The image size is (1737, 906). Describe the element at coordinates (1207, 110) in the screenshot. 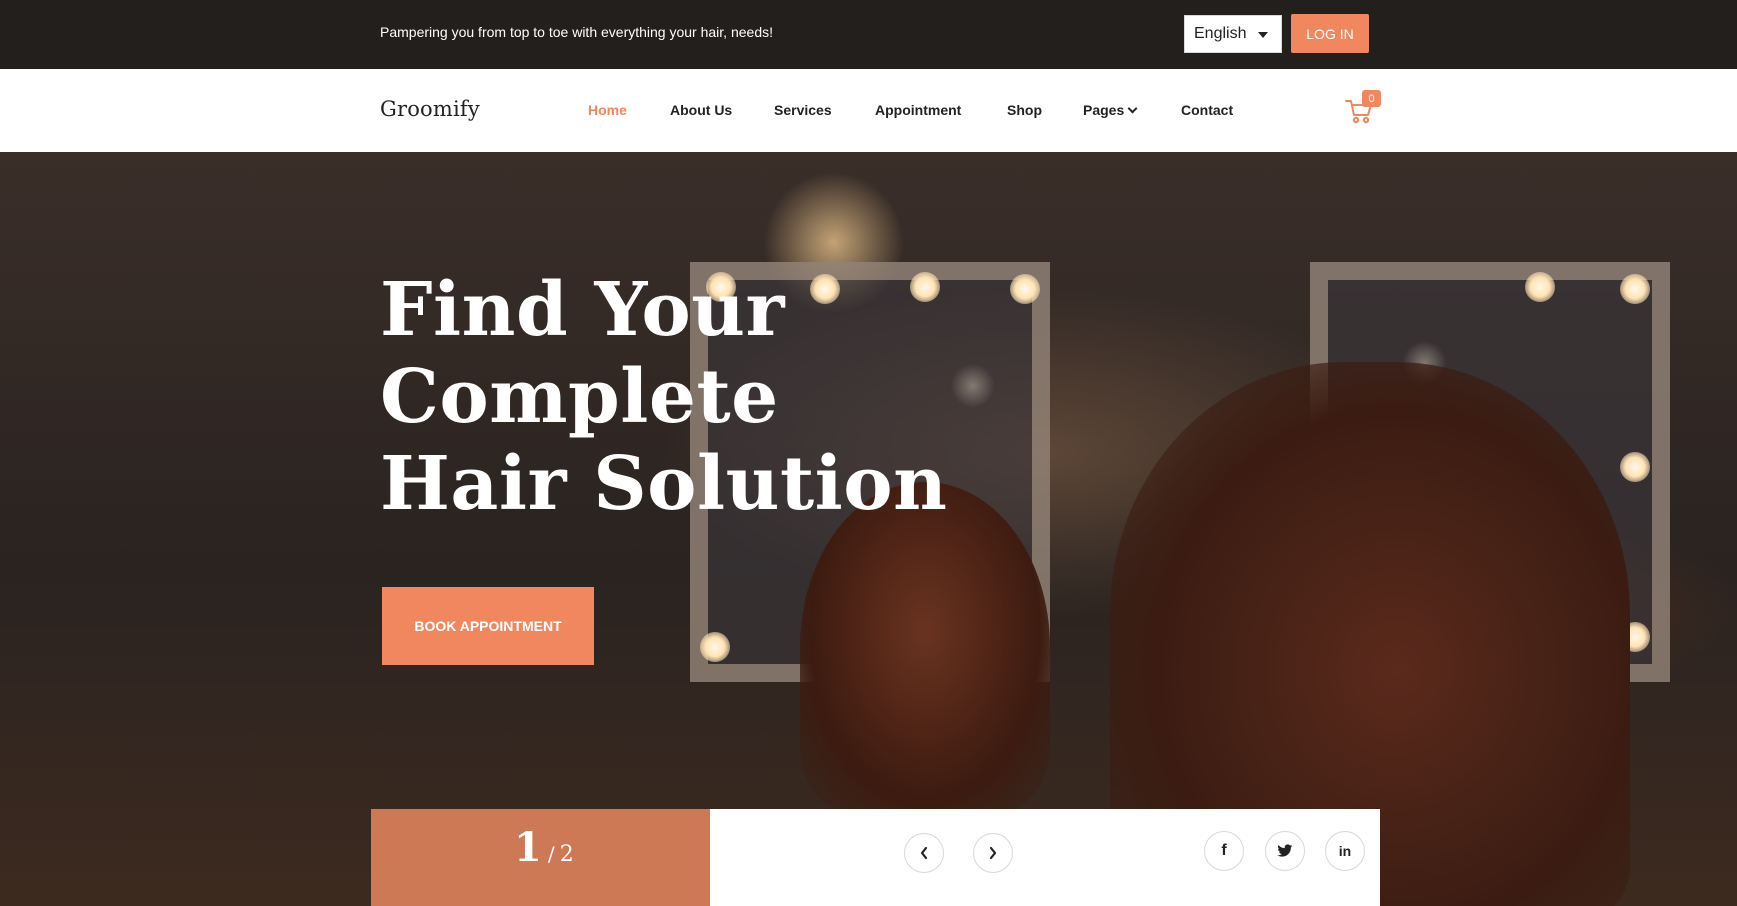

I see `nav-item-contact: Contact` at that location.